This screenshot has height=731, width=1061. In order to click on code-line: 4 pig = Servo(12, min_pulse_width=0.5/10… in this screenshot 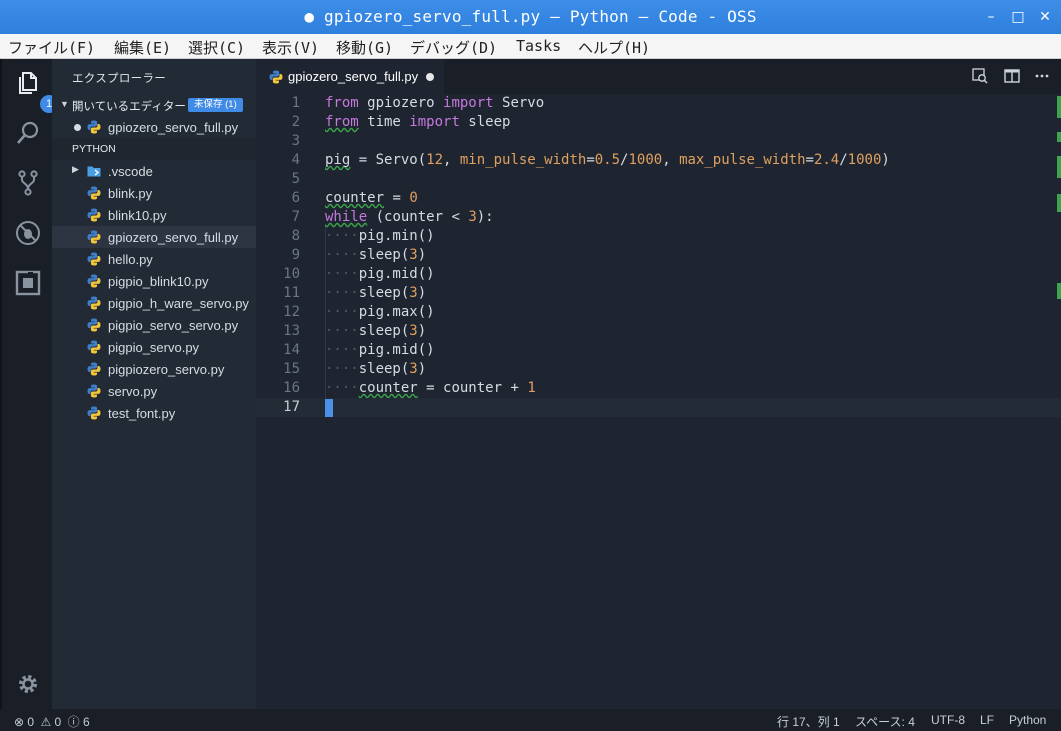, I will do `click(658, 160)`.